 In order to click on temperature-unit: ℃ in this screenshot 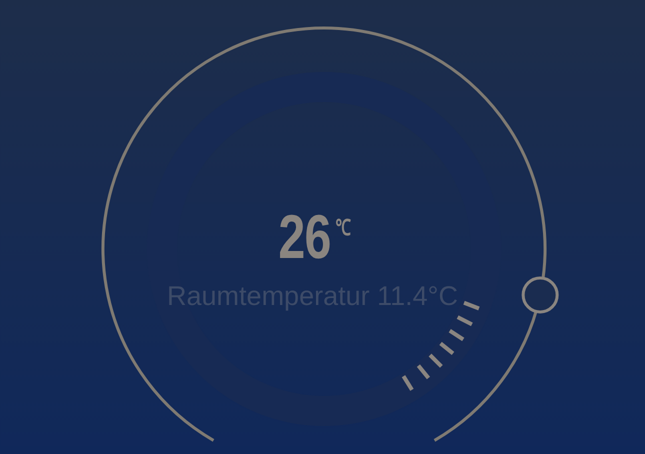, I will do `click(343, 227)`.